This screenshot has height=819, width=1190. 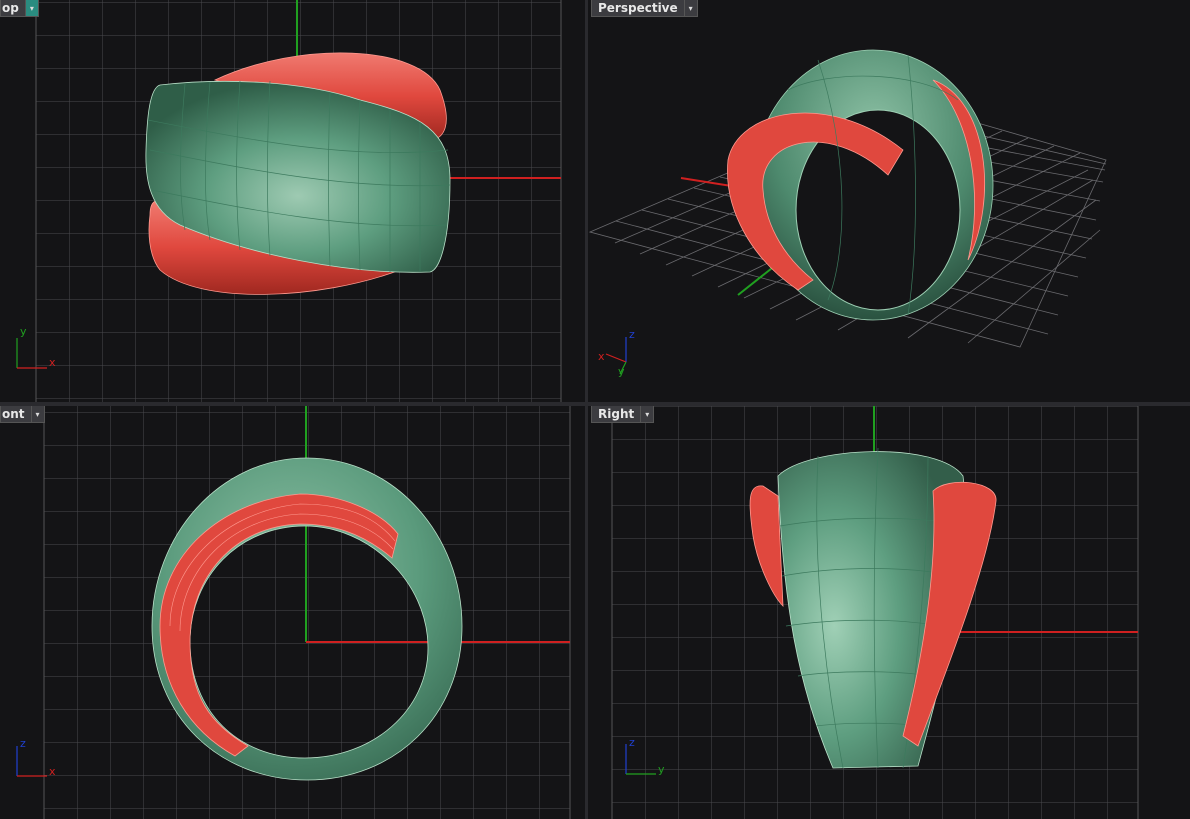 I want to click on viewport-title: Right, so click(x=616, y=414).